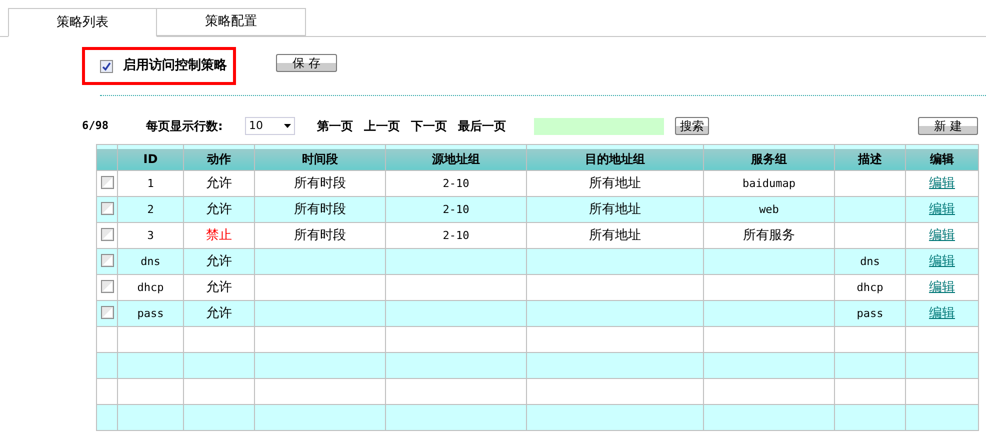 The width and height of the screenshot is (986, 441). Describe the element at coordinates (150, 209) in the screenshot. I see `table-cell: 2` at that location.